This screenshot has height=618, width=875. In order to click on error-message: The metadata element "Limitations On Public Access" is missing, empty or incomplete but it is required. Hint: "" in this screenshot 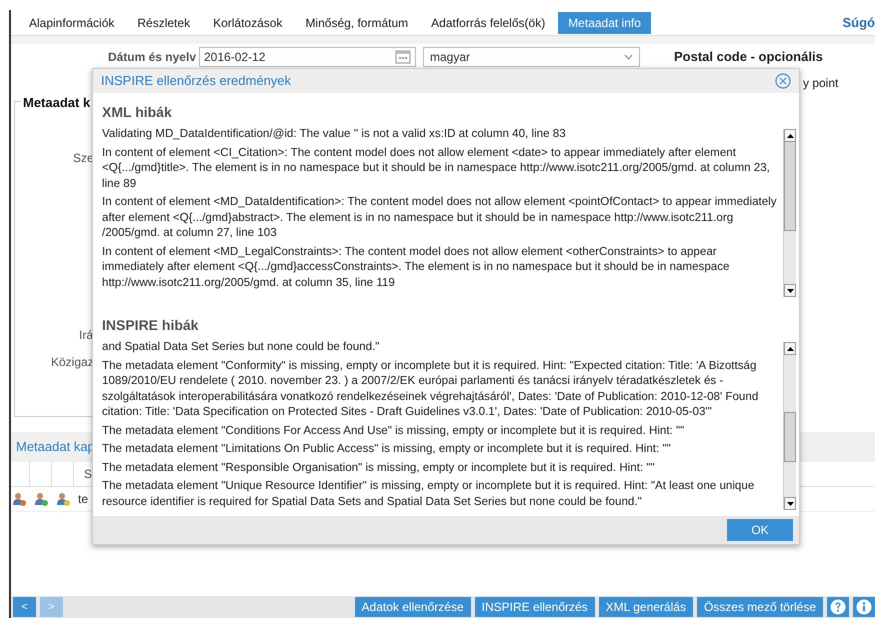, I will do `click(387, 449)`.